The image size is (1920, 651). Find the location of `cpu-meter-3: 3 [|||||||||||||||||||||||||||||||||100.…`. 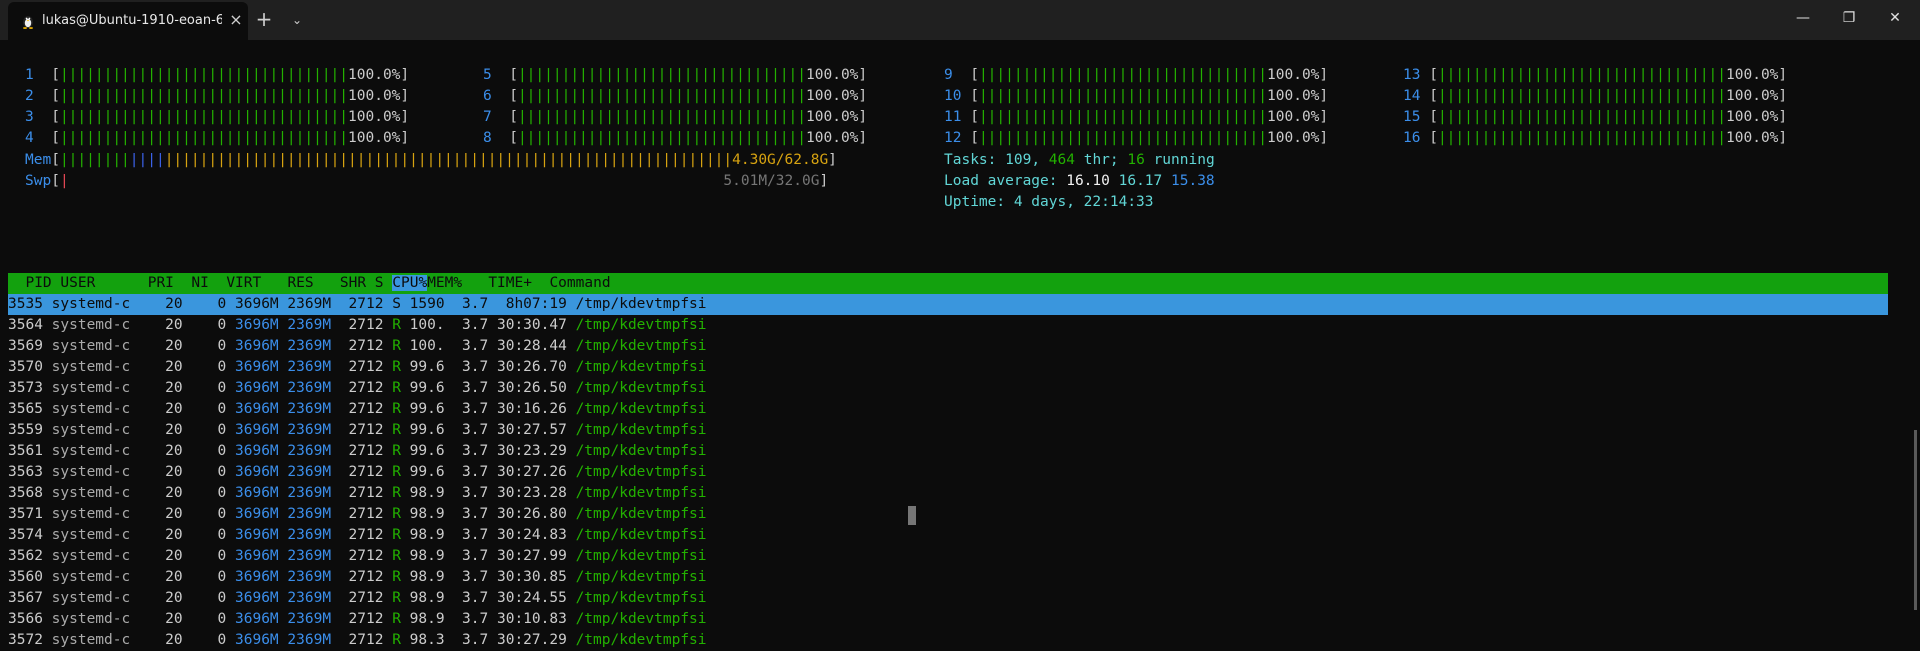

cpu-meter-3: 3 [|||||||||||||||||||||||||||||||||100.… is located at coordinates (217, 117).